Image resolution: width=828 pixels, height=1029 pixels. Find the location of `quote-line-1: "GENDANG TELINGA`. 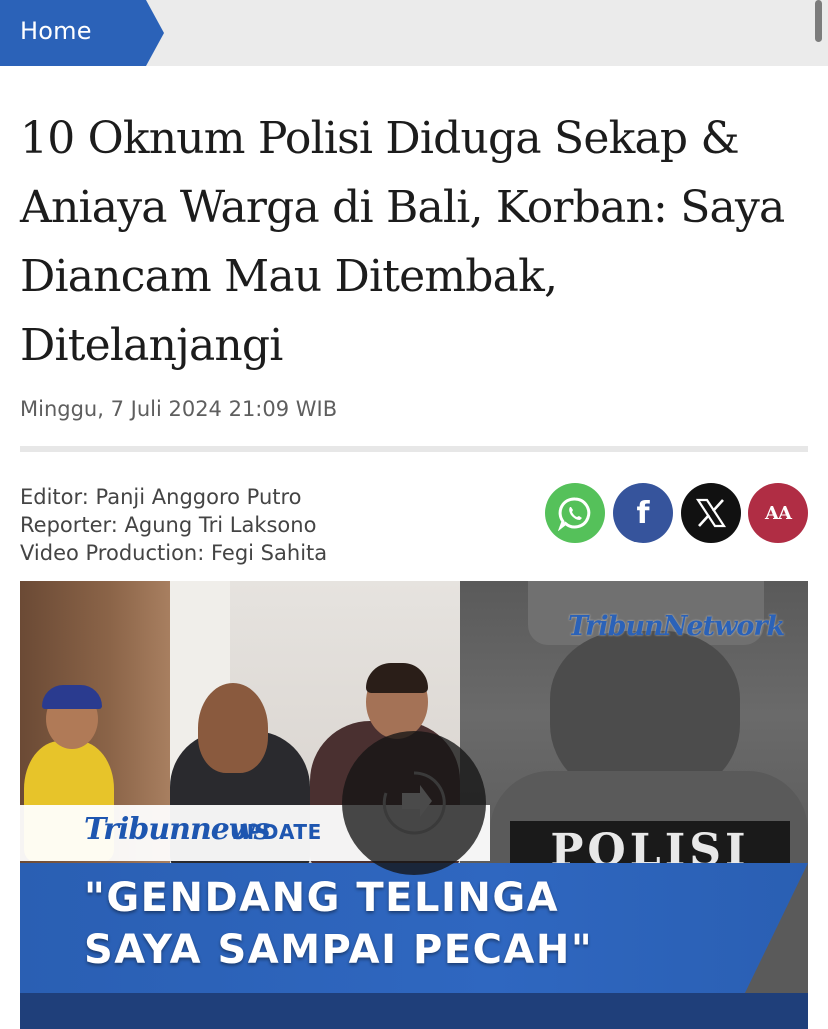

quote-line-1: "GENDANG TELINGA is located at coordinates (322, 898).